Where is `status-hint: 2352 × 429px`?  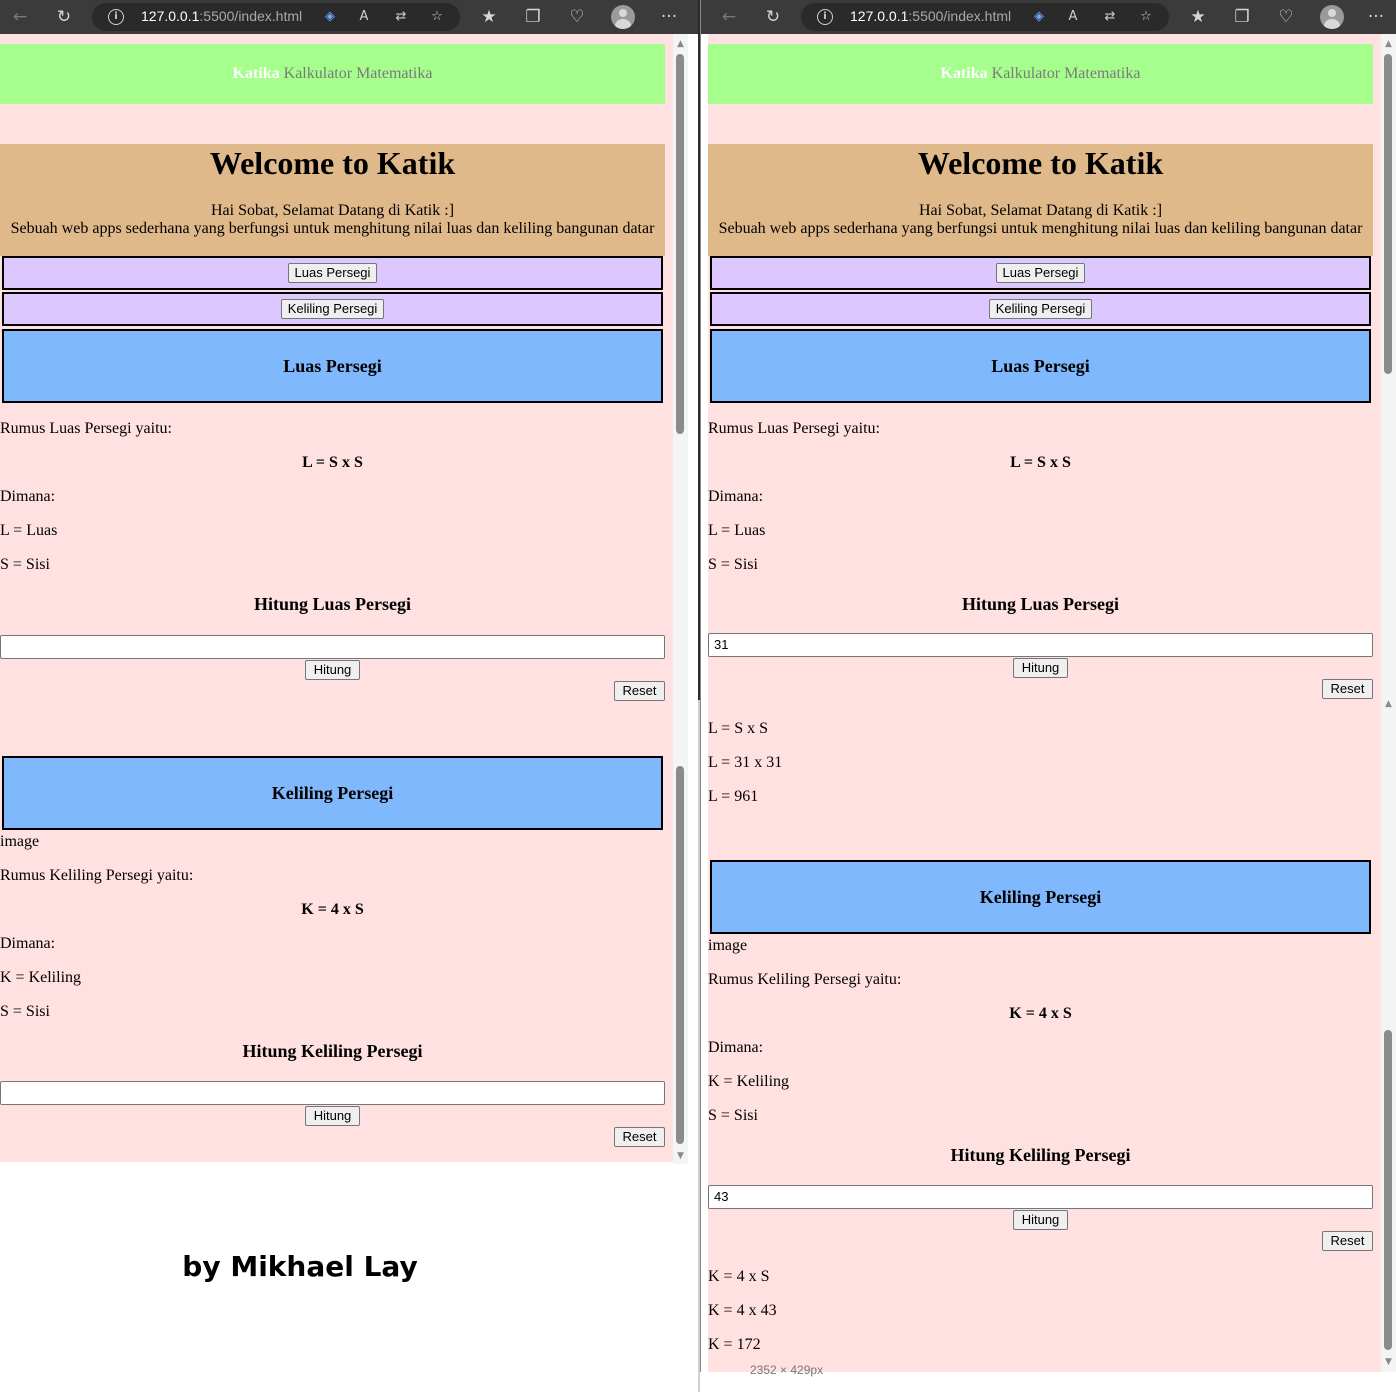 status-hint: 2352 × 429px is located at coordinates (787, 1370).